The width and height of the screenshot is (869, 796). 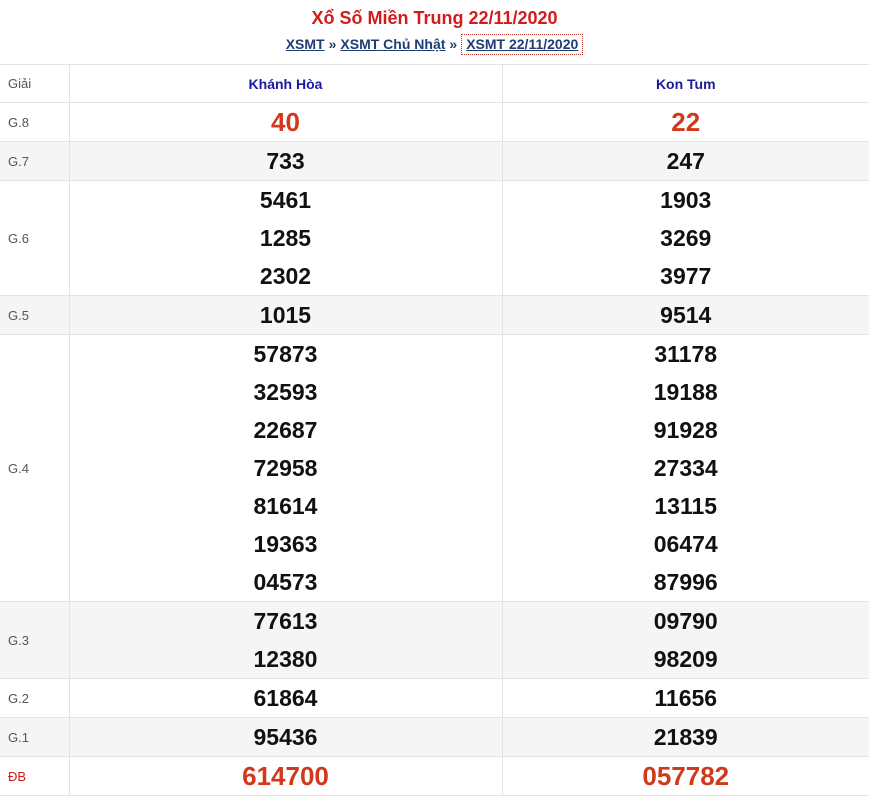 I want to click on breadcrumb: XSMT»XSMT Chủ Nhật»XSMT 22/11/2020, so click(x=434, y=44).